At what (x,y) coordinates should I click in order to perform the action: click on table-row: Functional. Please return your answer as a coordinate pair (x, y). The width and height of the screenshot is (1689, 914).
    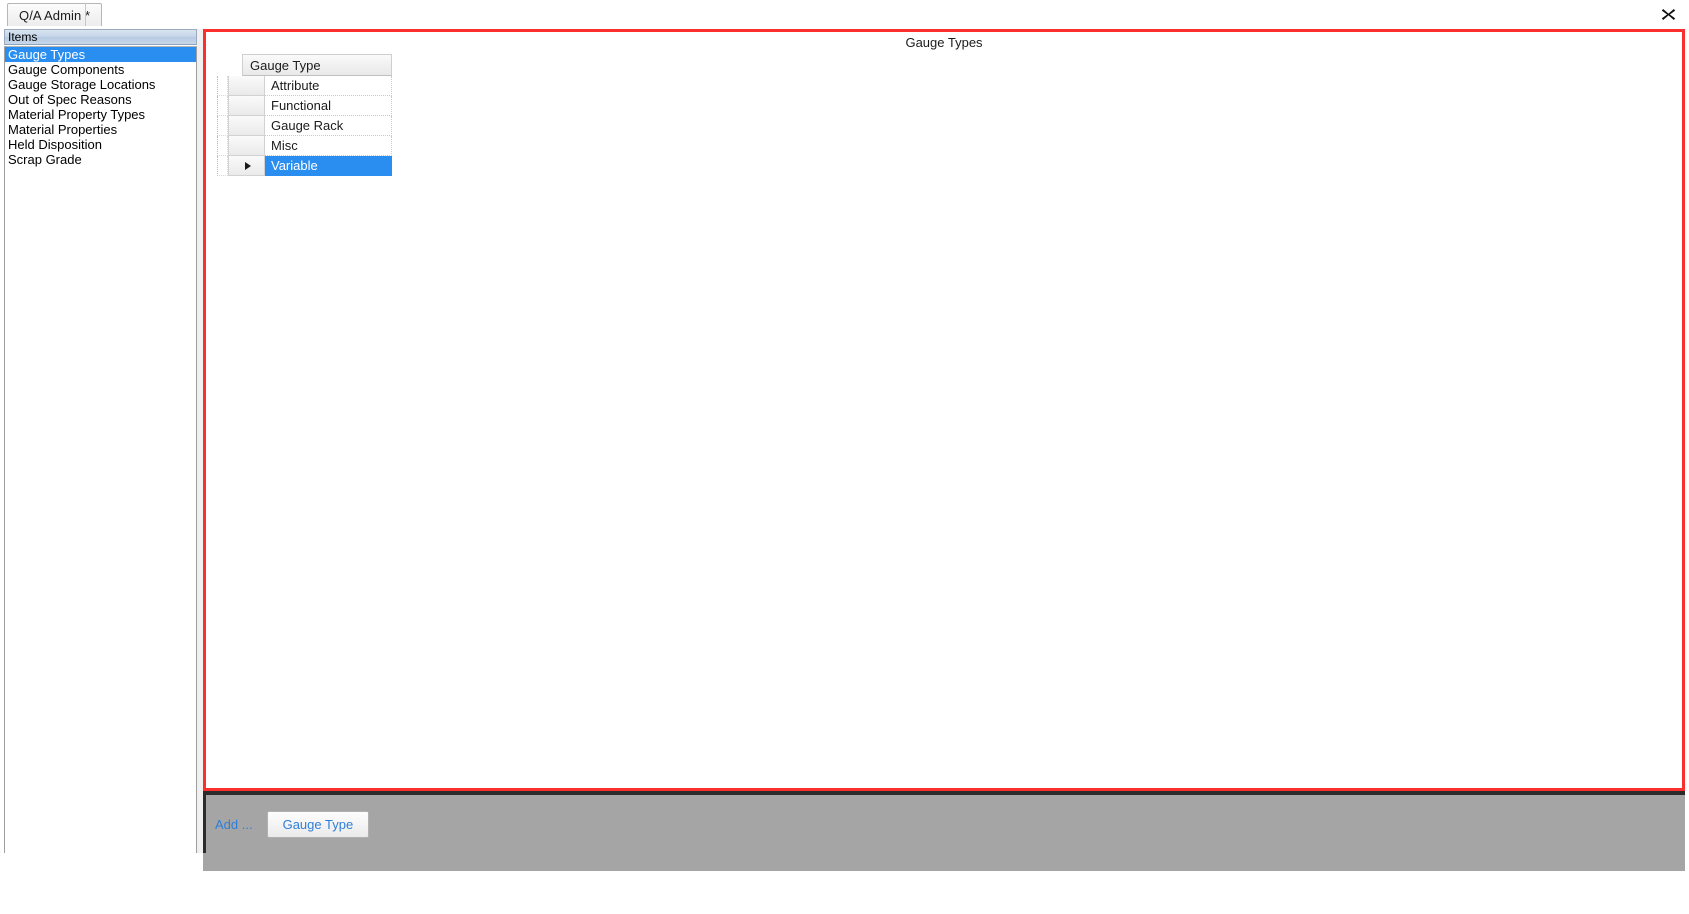
    Looking at the image, I should click on (304, 106).